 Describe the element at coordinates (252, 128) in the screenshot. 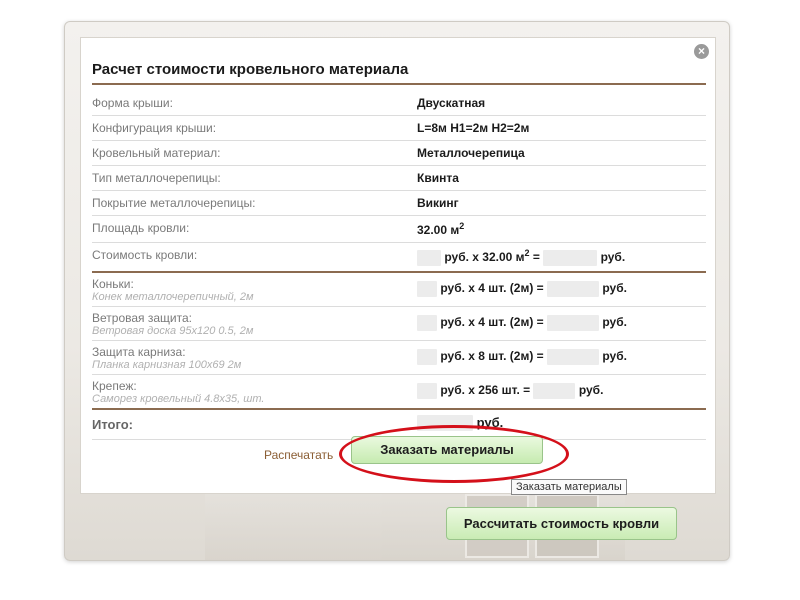

I see `row-label: Конфигурация крыши:` at that location.